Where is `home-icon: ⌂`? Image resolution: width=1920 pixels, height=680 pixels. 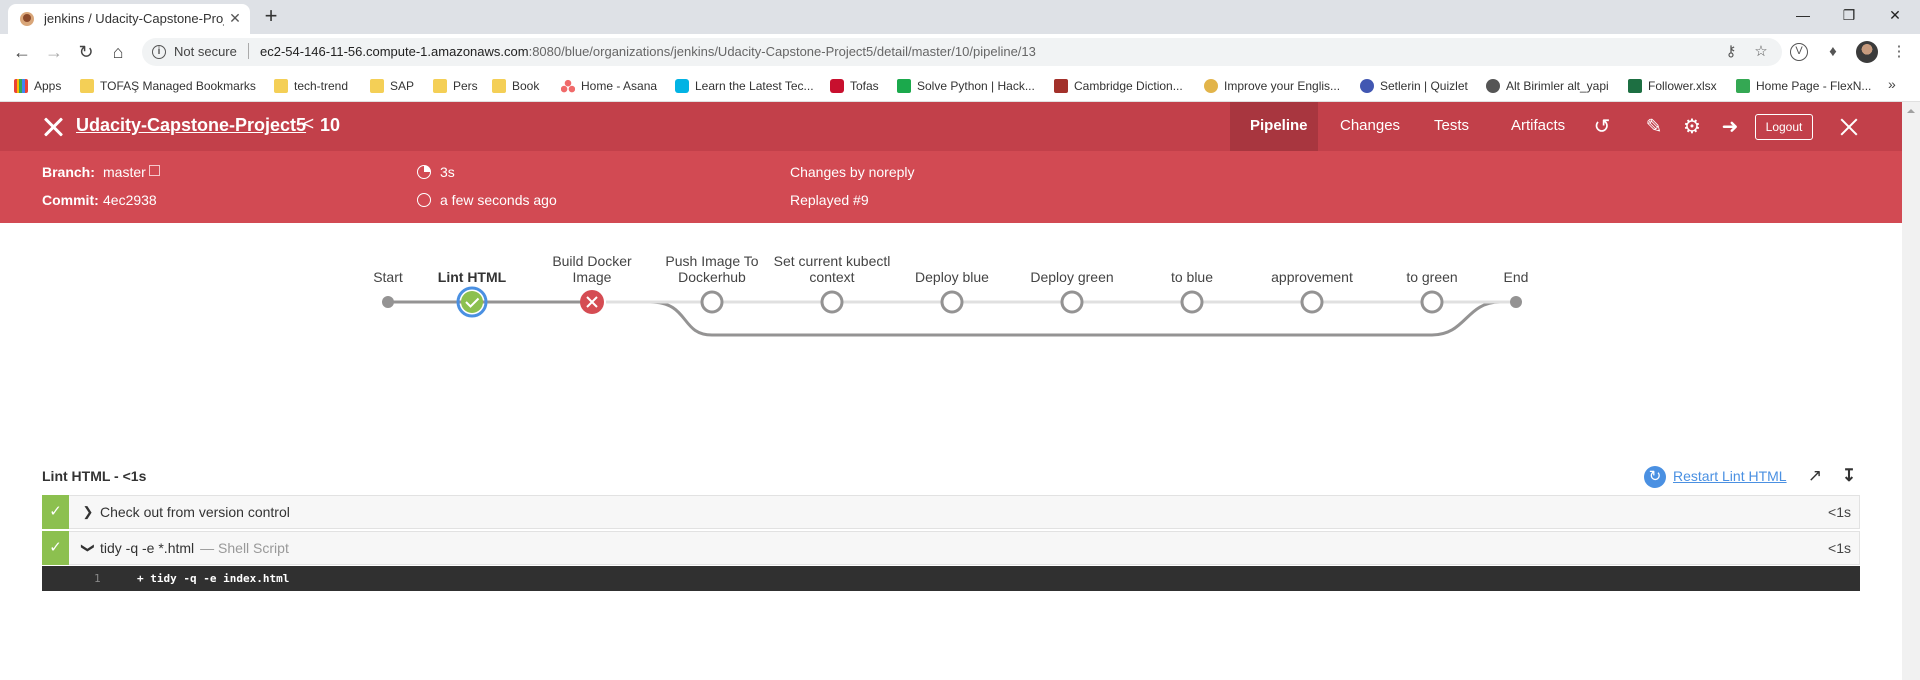 home-icon: ⌂ is located at coordinates (118, 52).